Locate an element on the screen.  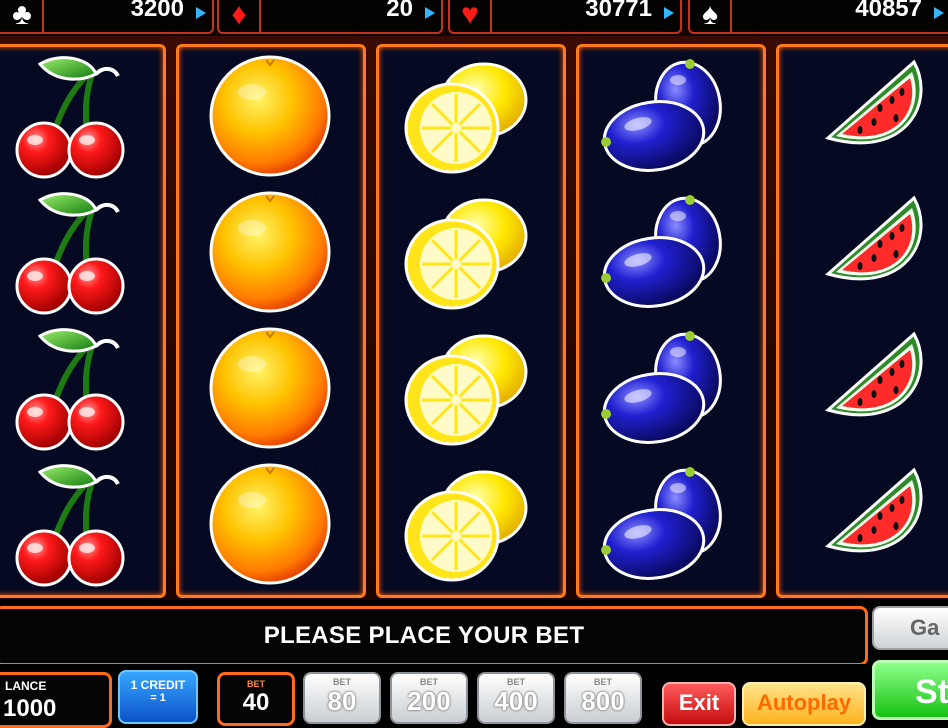
jackpot-value: 30771 is located at coordinates (618, 11).